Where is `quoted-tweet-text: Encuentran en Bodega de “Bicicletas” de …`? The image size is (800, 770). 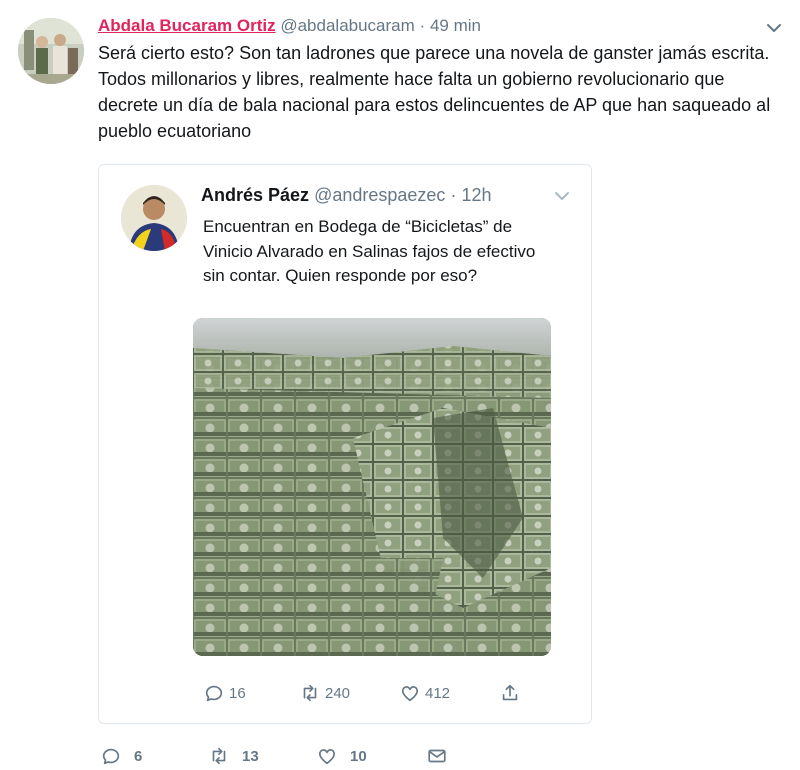 quoted-tweet-text: Encuentran en Bodega de “Bicicletas” de … is located at coordinates (369, 251).